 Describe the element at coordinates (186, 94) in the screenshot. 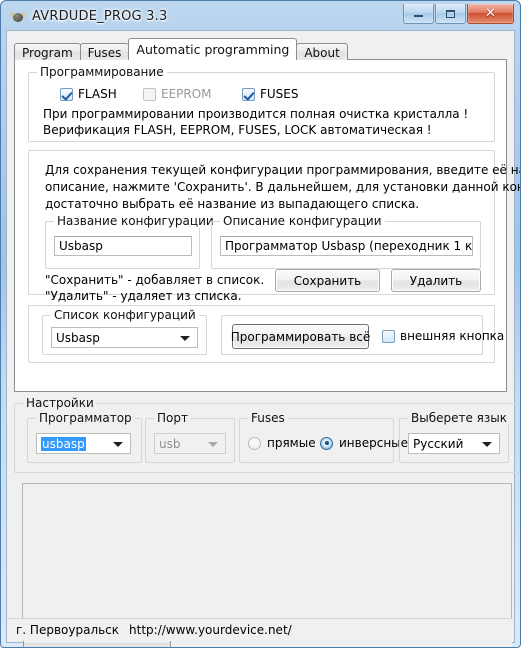

I see `checkbox-eeprom-label: EEPROM` at that location.